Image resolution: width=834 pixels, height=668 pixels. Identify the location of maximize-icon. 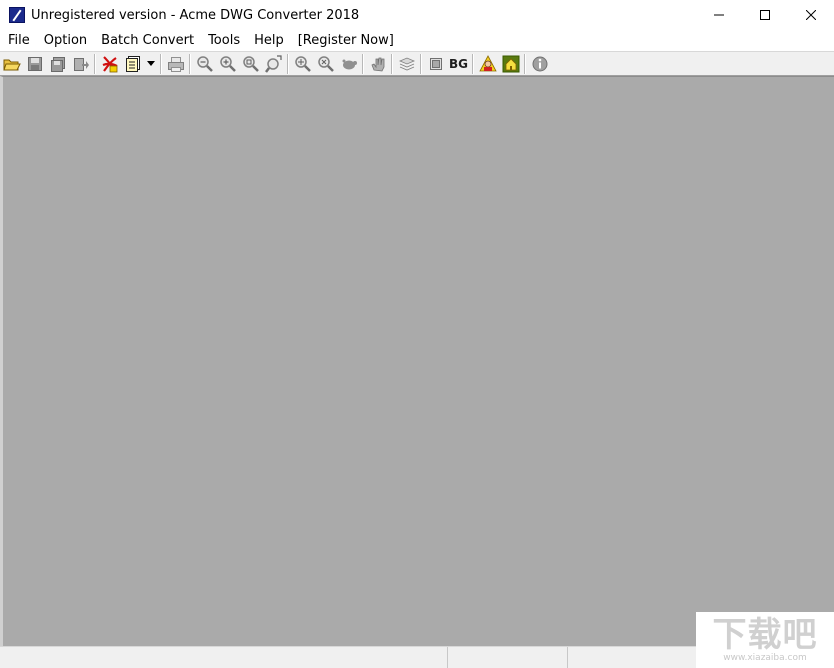
(765, 15).